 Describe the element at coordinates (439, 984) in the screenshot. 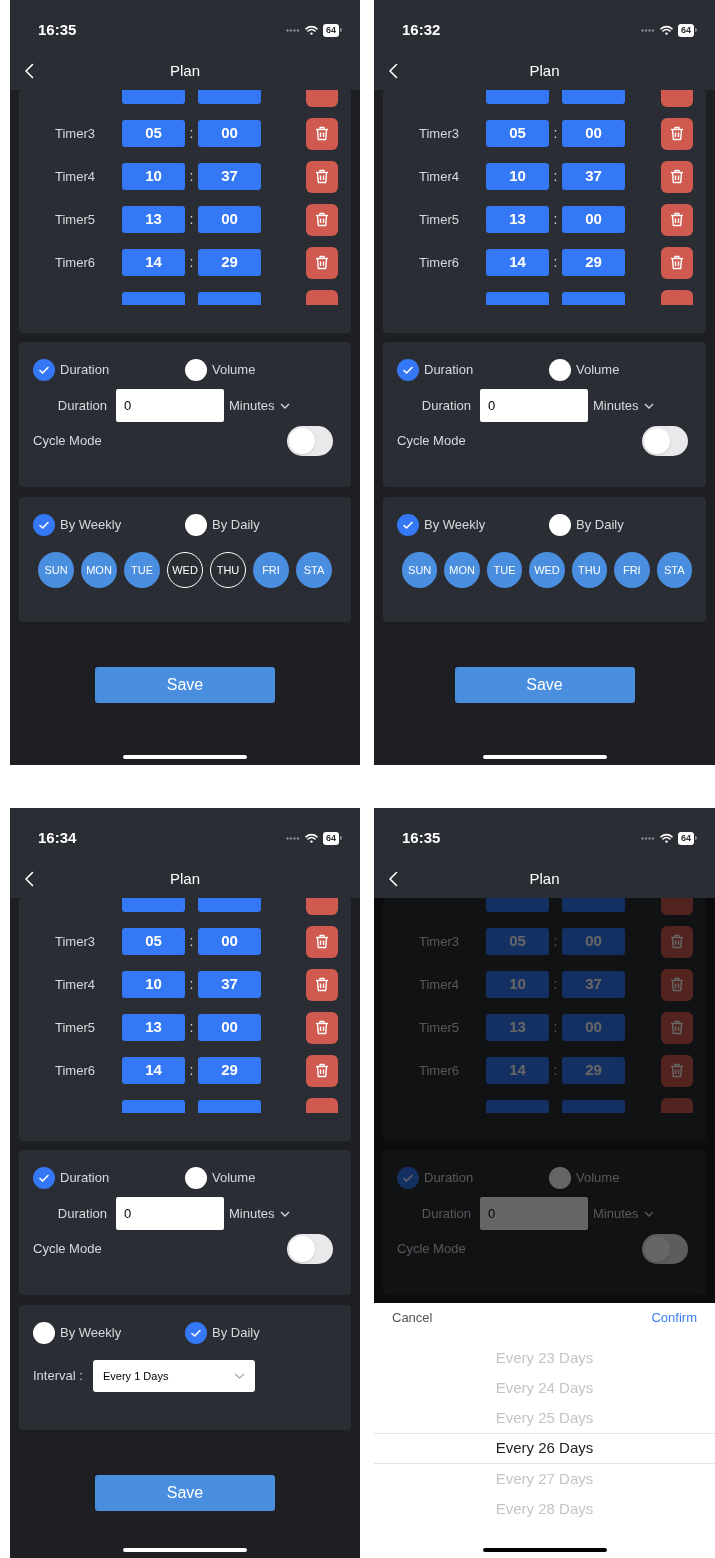

I see `timer-label: Timer4` at that location.